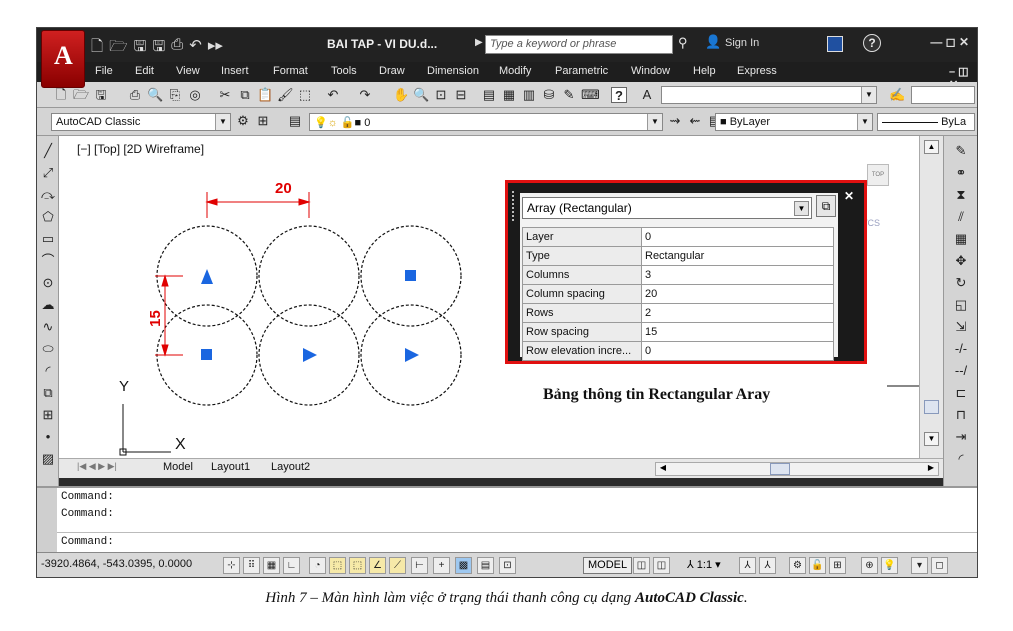 Image resolution: width=1013 pixels, height=631 pixels. I want to click on linetype-combo: ByLa, so click(926, 122).